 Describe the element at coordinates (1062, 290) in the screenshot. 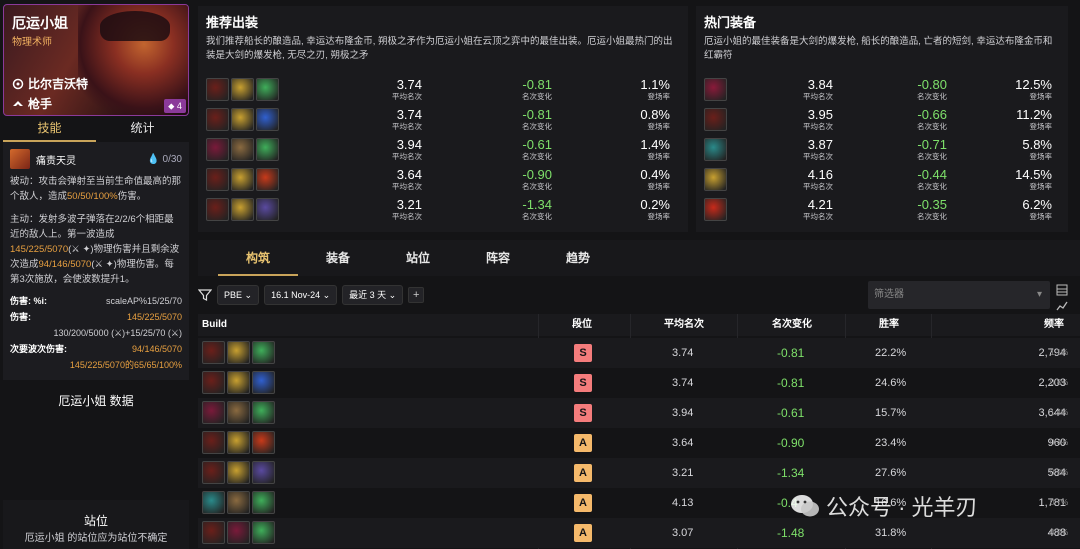

I see `table-view-icon` at that location.